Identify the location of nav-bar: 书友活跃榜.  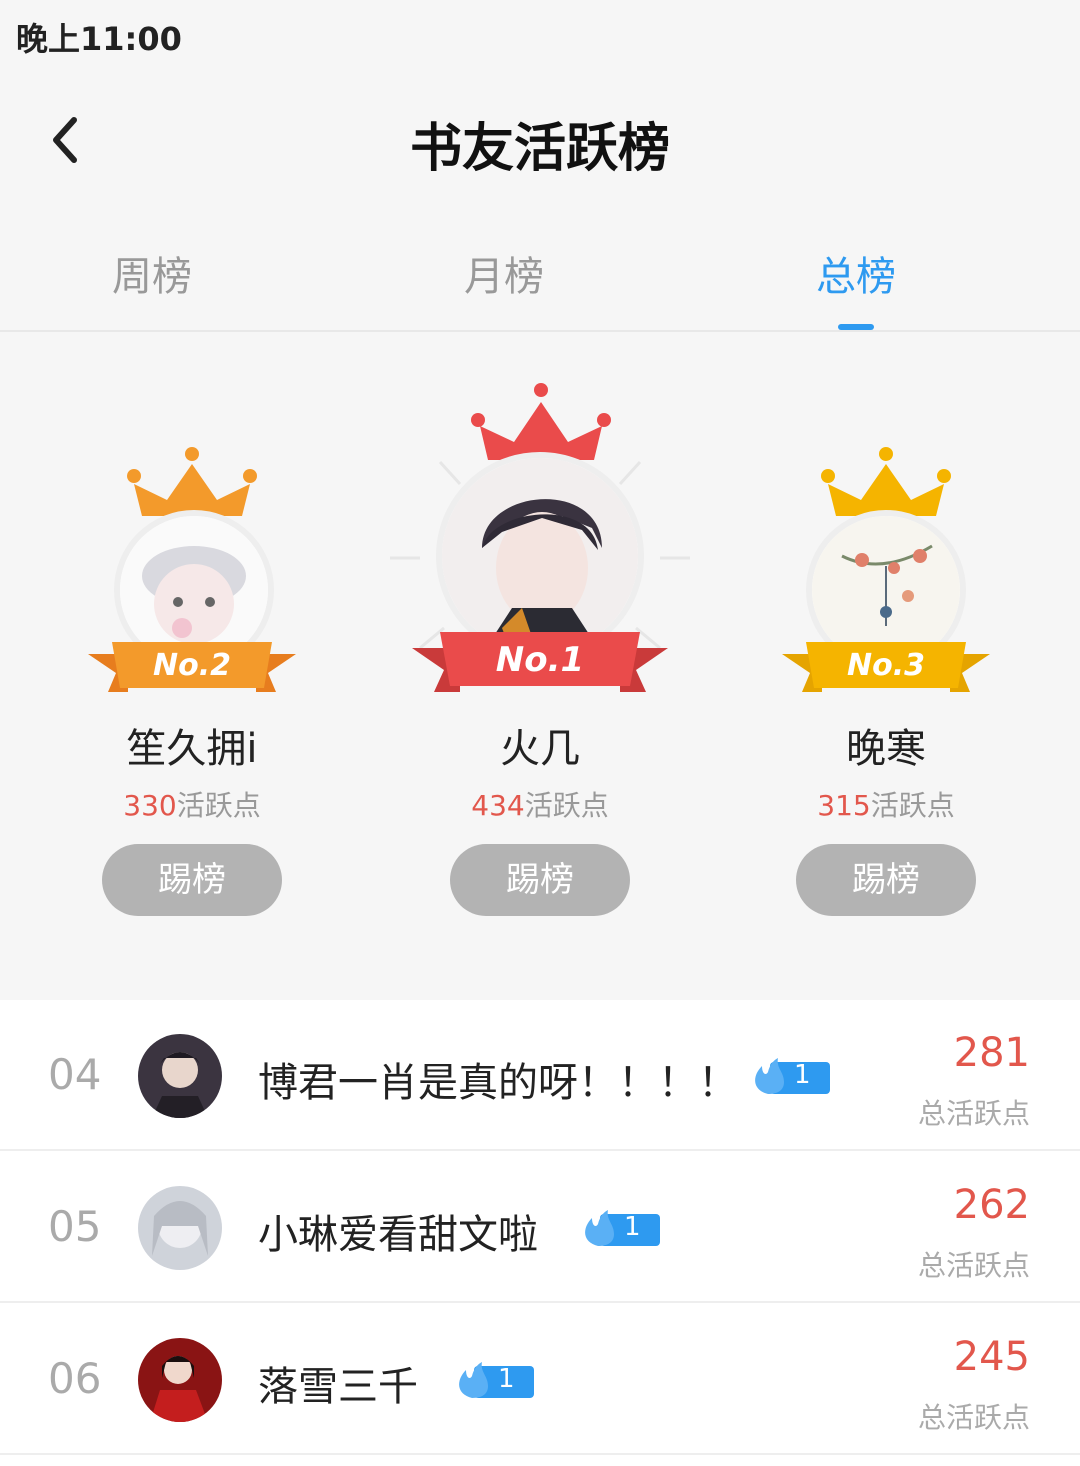
(540, 138).